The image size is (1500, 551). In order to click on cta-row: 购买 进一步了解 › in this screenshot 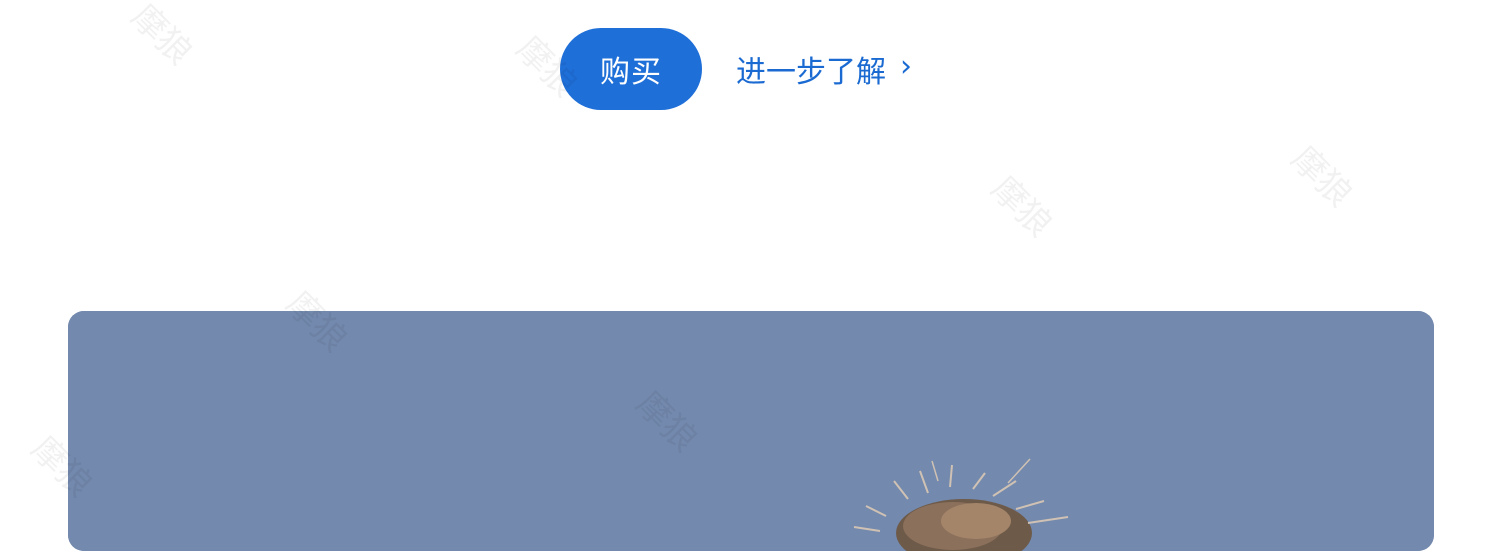, I will do `click(736, 69)`.